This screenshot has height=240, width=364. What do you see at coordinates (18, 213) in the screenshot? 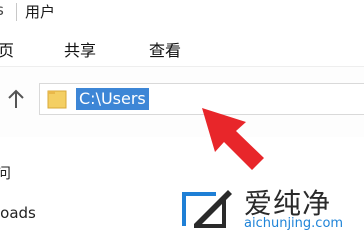
I see `sidebar-item-downloads: loads` at bounding box center [18, 213].